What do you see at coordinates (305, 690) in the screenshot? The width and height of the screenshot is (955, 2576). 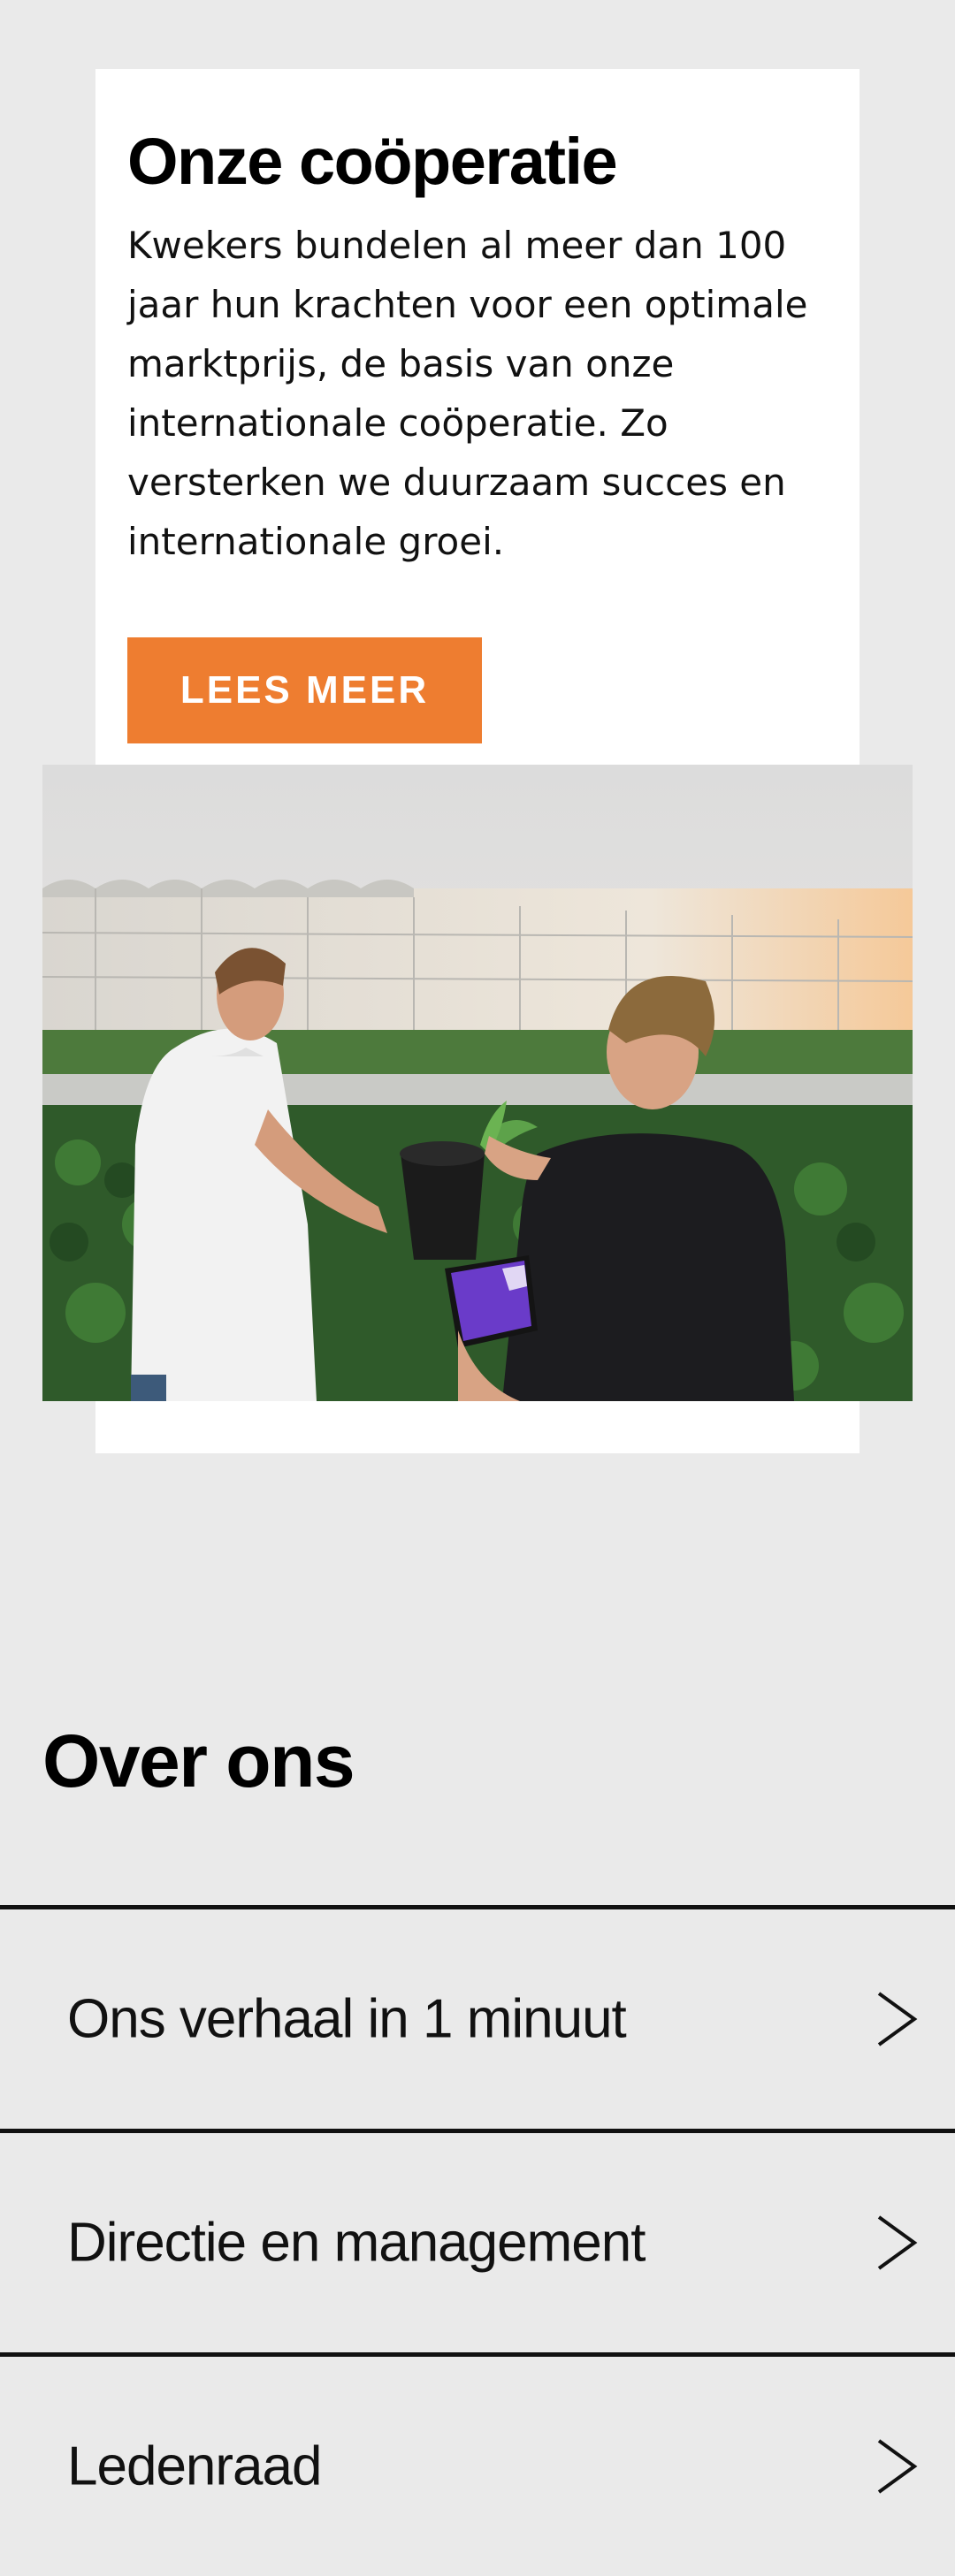 I see `read-more-button: LEES MEER` at bounding box center [305, 690].